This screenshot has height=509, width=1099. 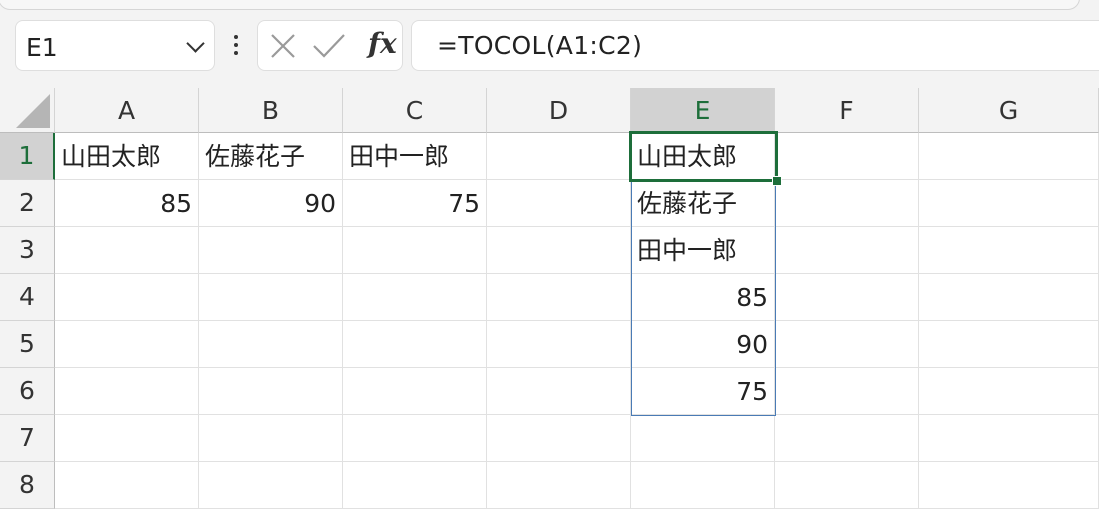 What do you see at coordinates (415, 438) in the screenshot?
I see `cell-c7` at bounding box center [415, 438].